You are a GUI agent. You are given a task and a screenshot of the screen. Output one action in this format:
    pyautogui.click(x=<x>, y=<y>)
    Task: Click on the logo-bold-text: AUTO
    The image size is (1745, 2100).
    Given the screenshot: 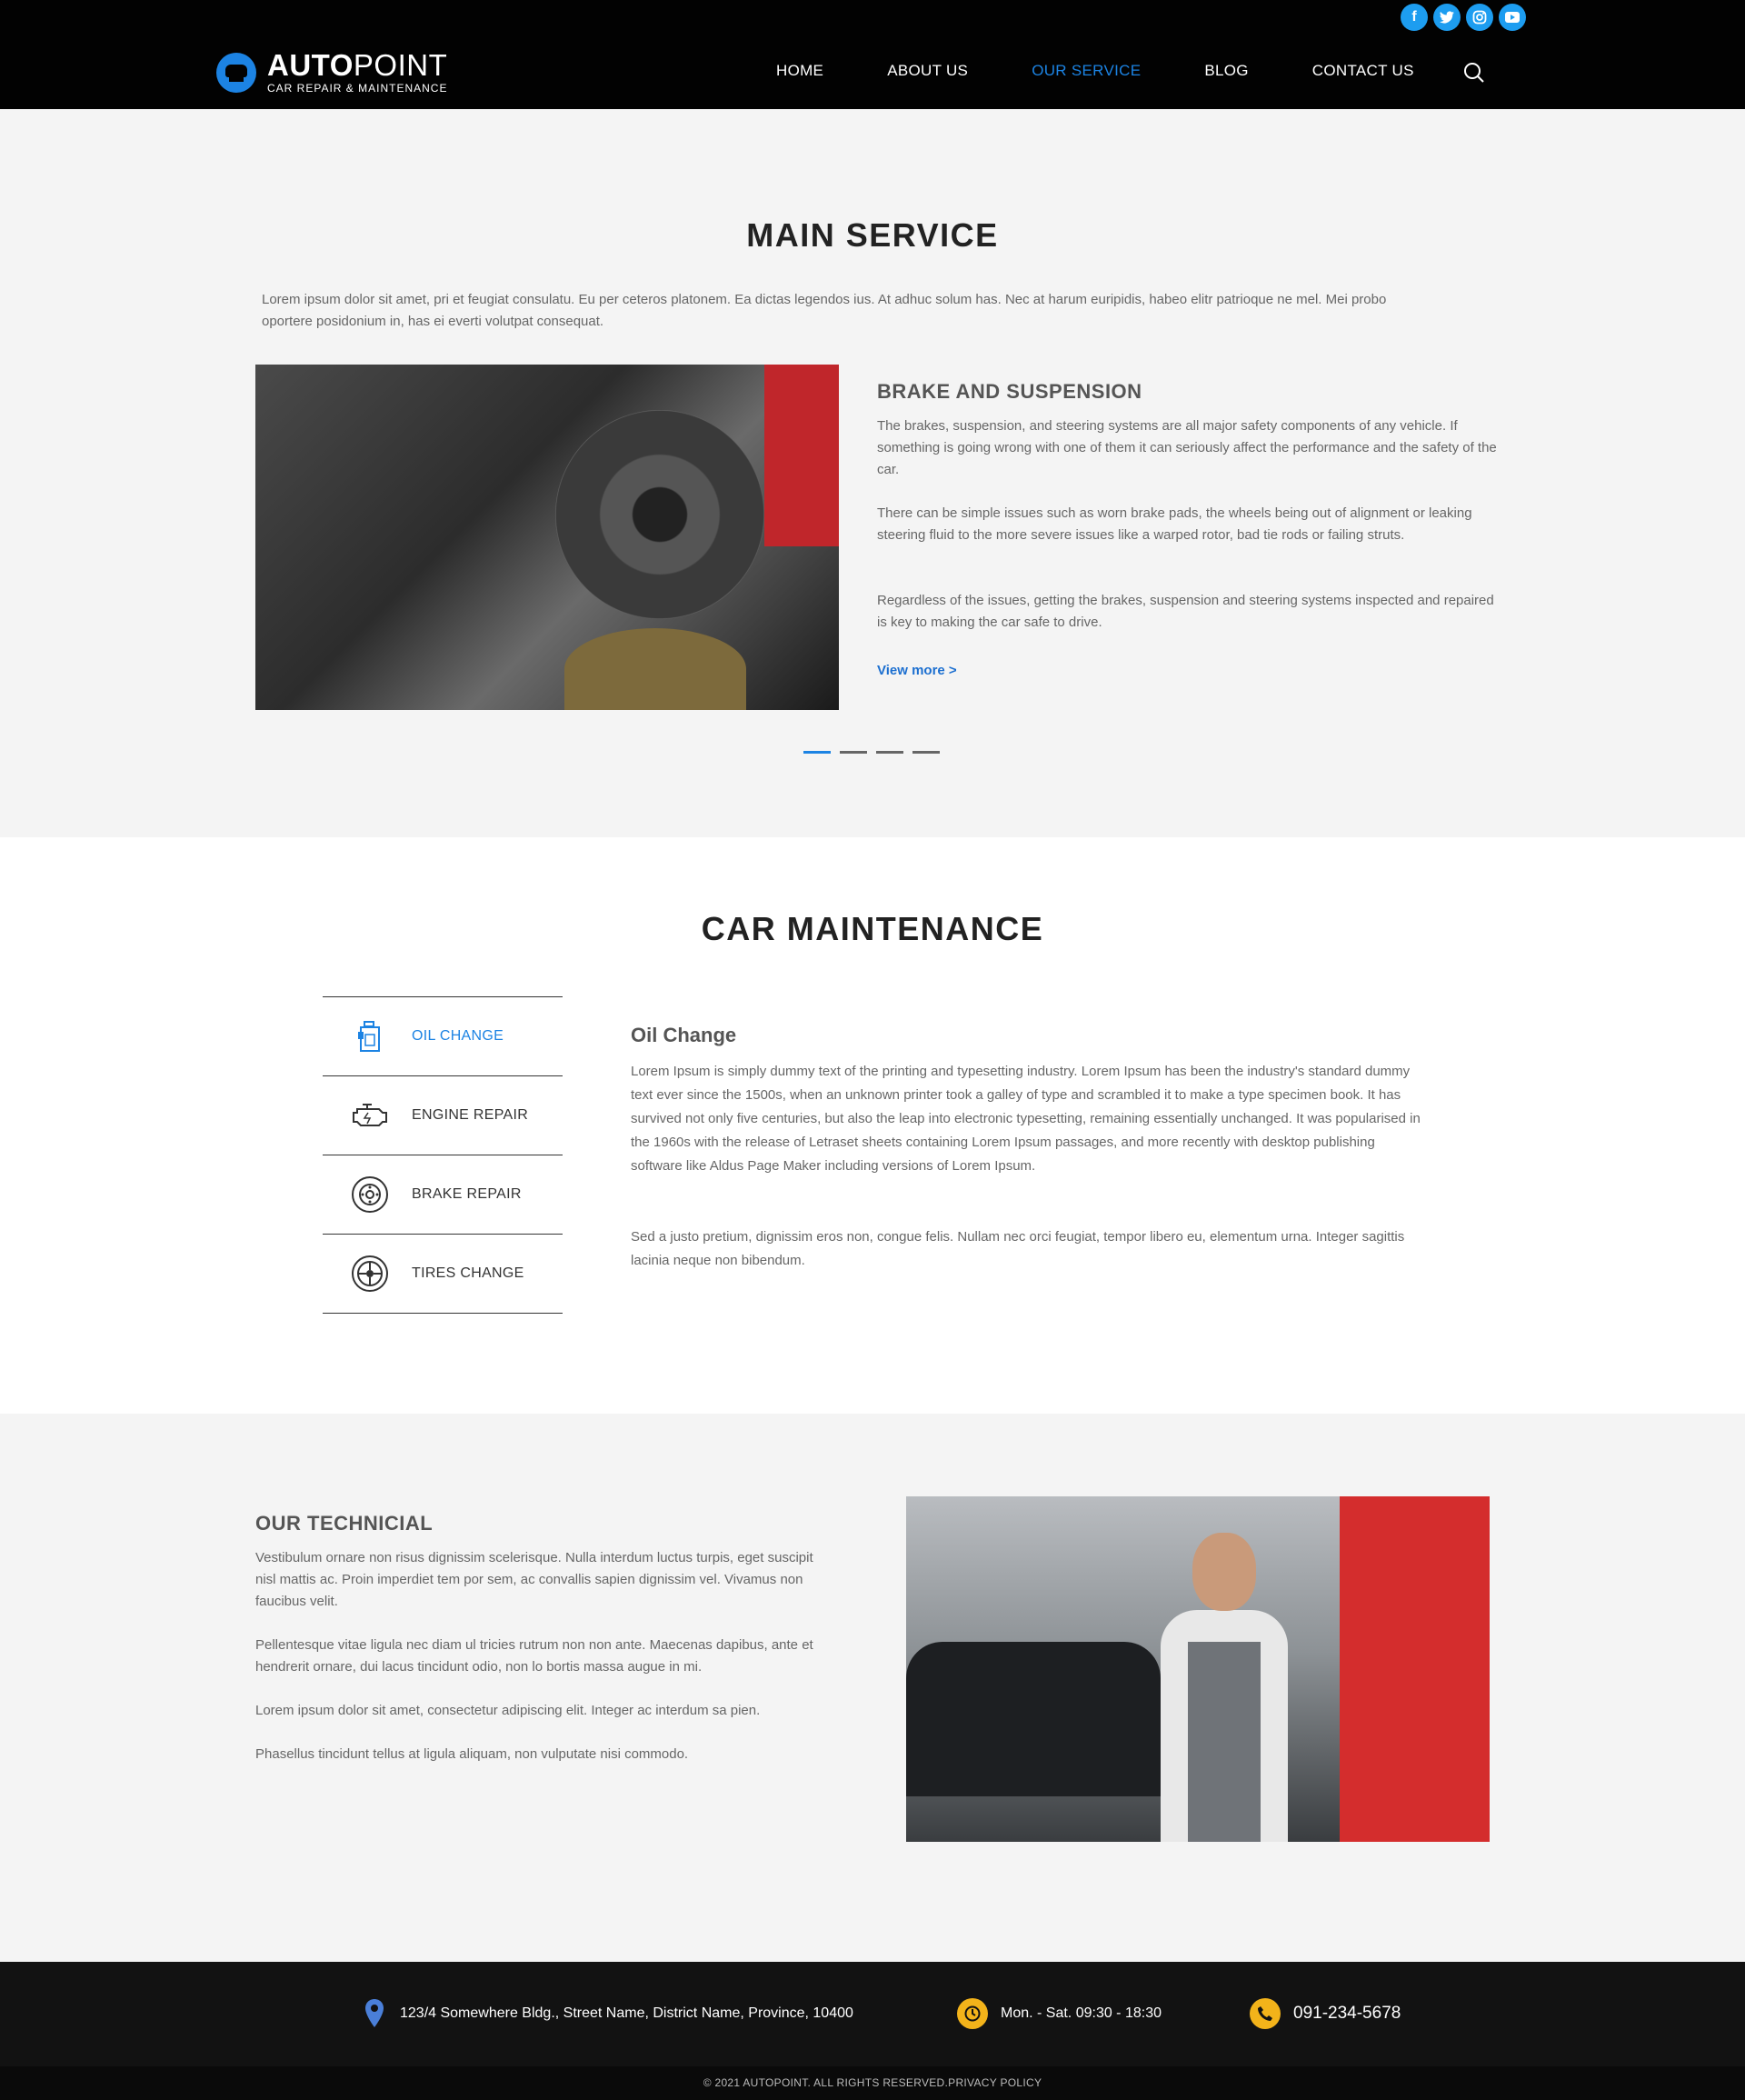 What is the action you would take?
    pyautogui.click(x=310, y=65)
    